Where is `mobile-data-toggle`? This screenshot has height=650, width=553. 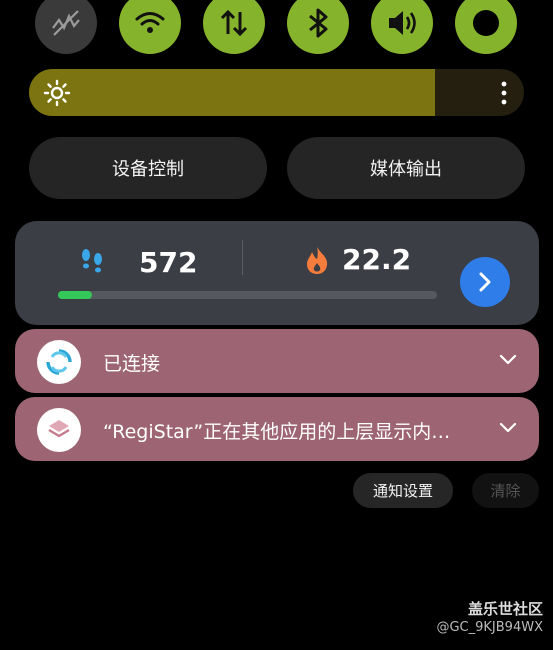 mobile-data-toggle is located at coordinates (66, 27).